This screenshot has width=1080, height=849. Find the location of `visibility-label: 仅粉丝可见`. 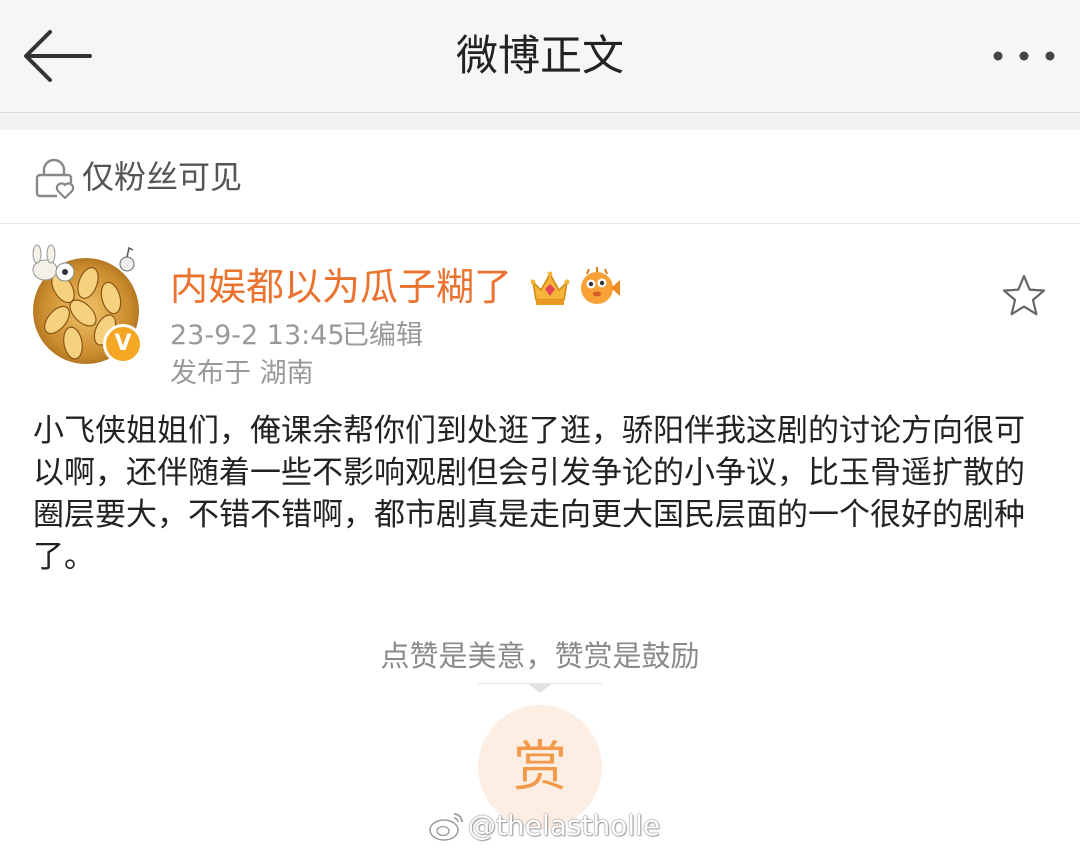

visibility-label: 仅粉丝可见 is located at coordinates (162, 177).